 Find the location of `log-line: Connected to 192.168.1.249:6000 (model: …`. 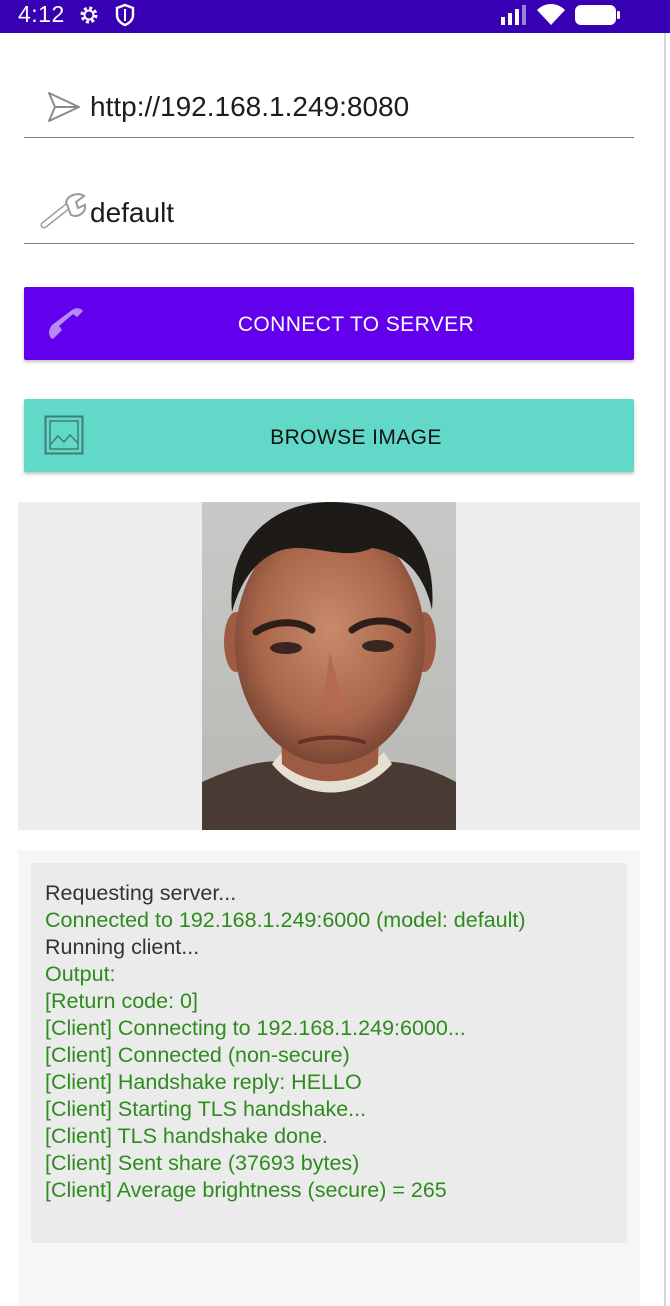

log-line: Connected to 192.168.1.249:6000 (model: … is located at coordinates (285, 920).